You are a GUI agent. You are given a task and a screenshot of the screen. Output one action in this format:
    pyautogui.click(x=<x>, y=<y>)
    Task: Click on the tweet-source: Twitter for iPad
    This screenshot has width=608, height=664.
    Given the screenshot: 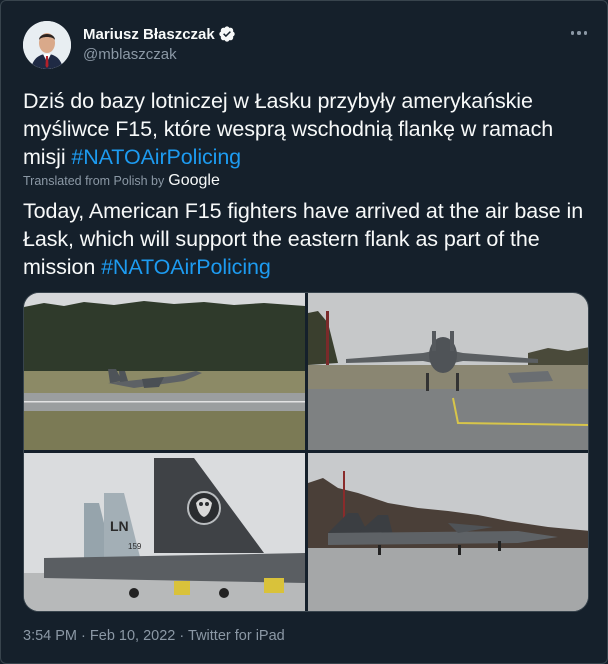 What is the action you would take?
    pyautogui.click(x=236, y=636)
    